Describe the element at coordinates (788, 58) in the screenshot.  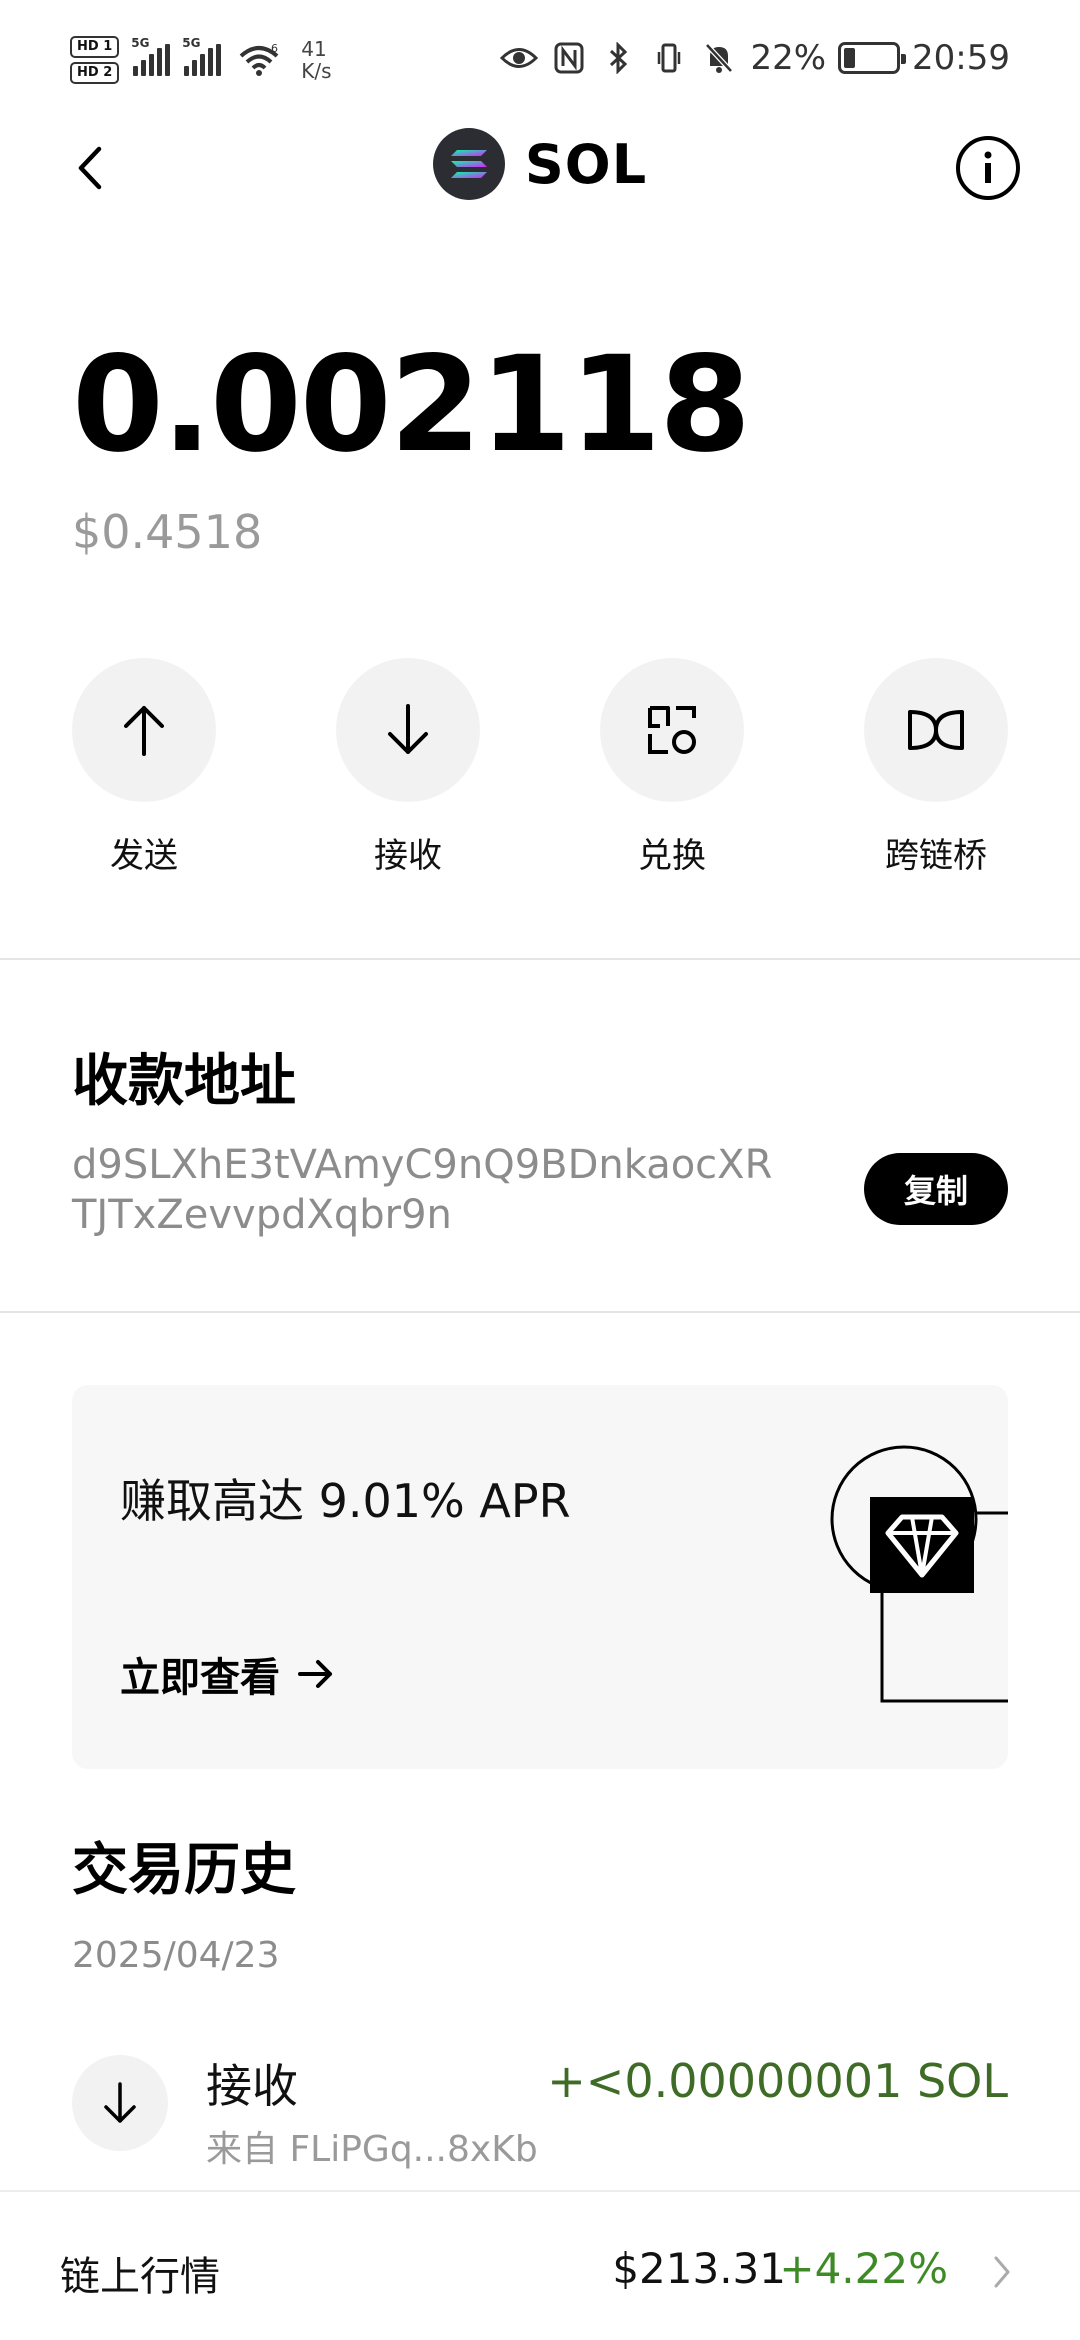
I see `battery-percent: 22%` at that location.